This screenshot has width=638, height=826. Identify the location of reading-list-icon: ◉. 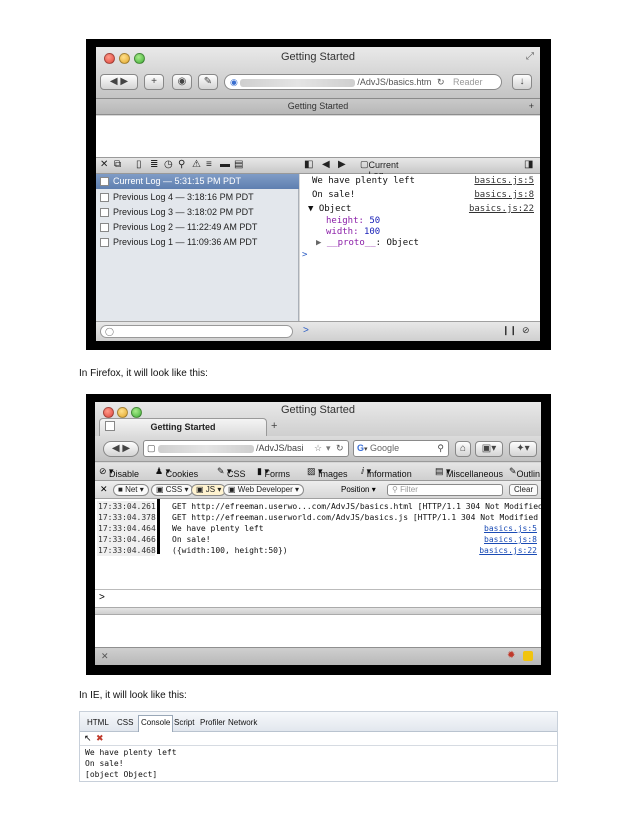
(182, 82).